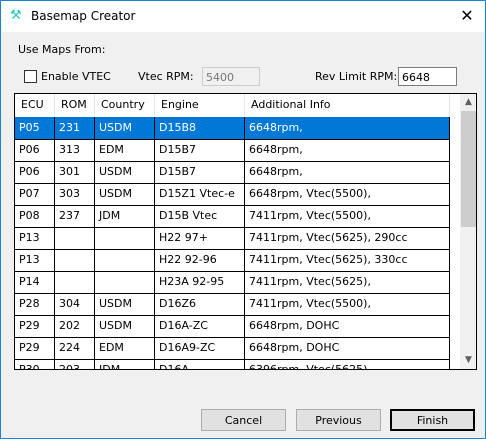 The height and width of the screenshot is (439, 486). What do you see at coordinates (75, 128) in the screenshot?
I see `cell-rom: 231` at bounding box center [75, 128].